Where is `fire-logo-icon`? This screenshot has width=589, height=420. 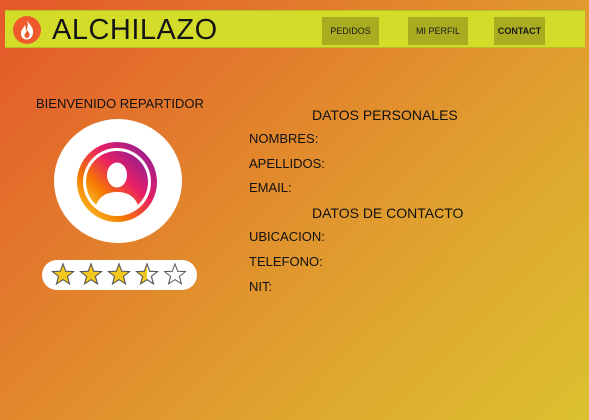
fire-logo-icon is located at coordinates (27, 30).